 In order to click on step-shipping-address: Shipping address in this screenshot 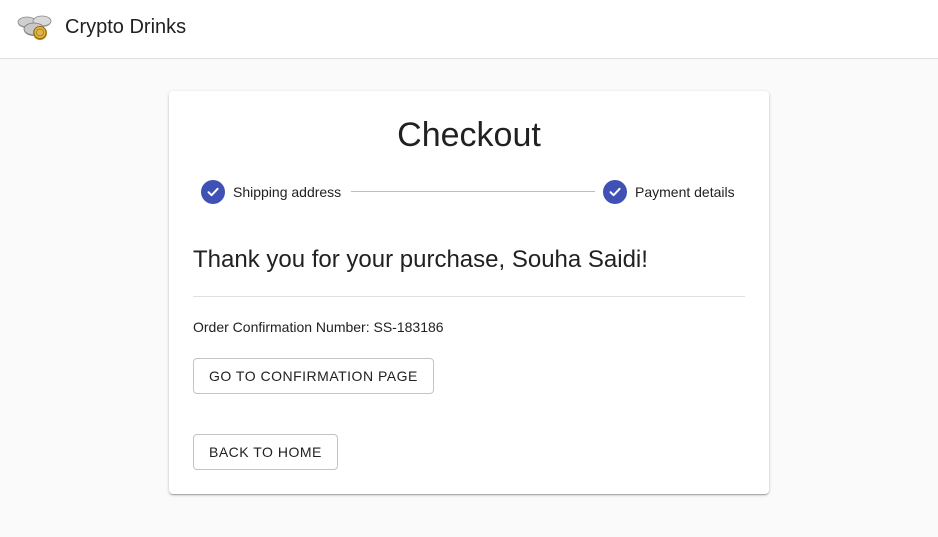, I will do `click(271, 192)`.